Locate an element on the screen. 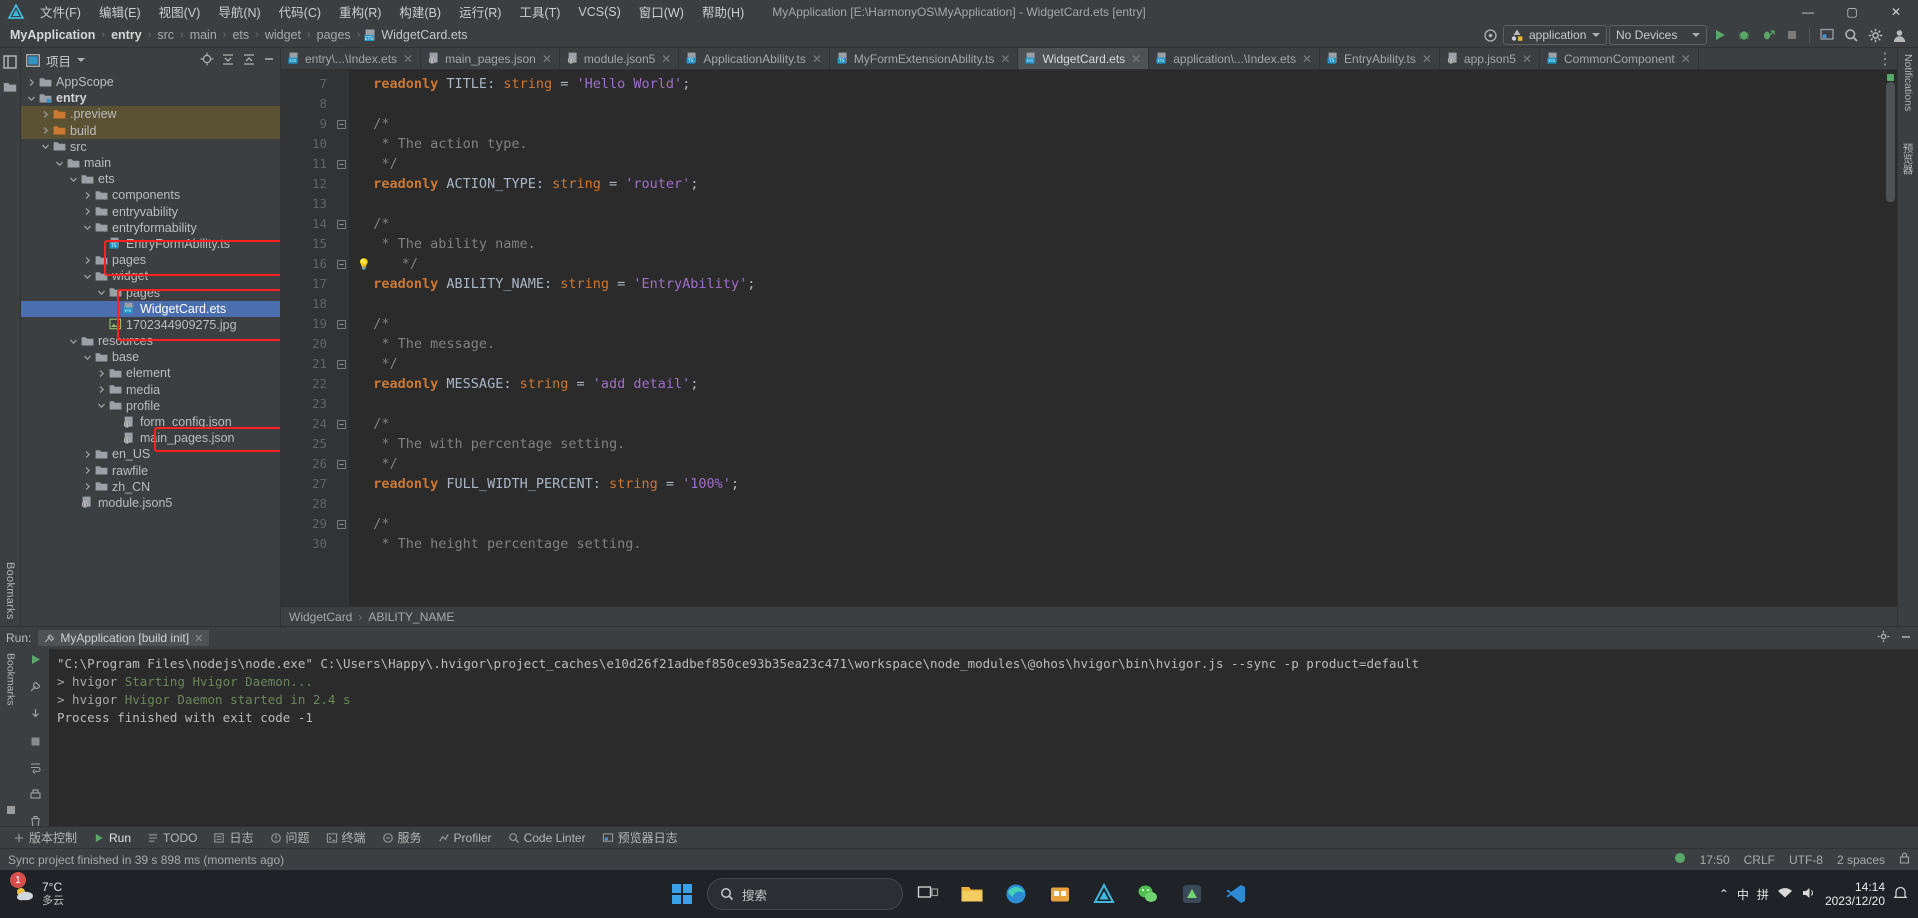 Image resolution: width=1918 pixels, height=918 pixels. bottom-tool-run: Run is located at coordinates (112, 838).